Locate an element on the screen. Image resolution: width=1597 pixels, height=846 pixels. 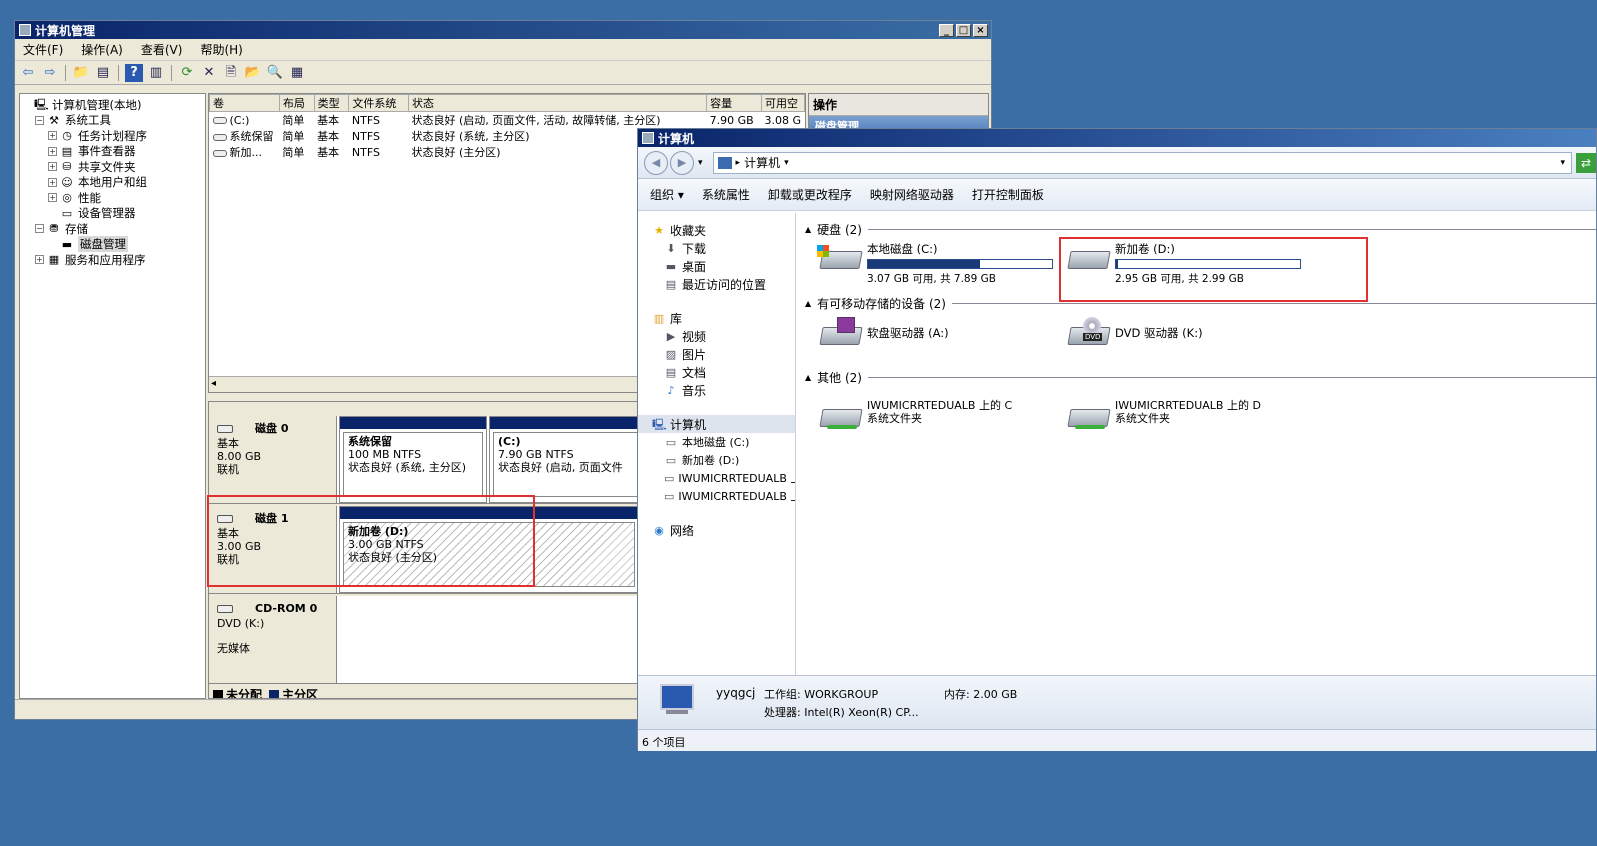
tree-item: + ▦ 服务和应用程序 is located at coordinates (112, 260).